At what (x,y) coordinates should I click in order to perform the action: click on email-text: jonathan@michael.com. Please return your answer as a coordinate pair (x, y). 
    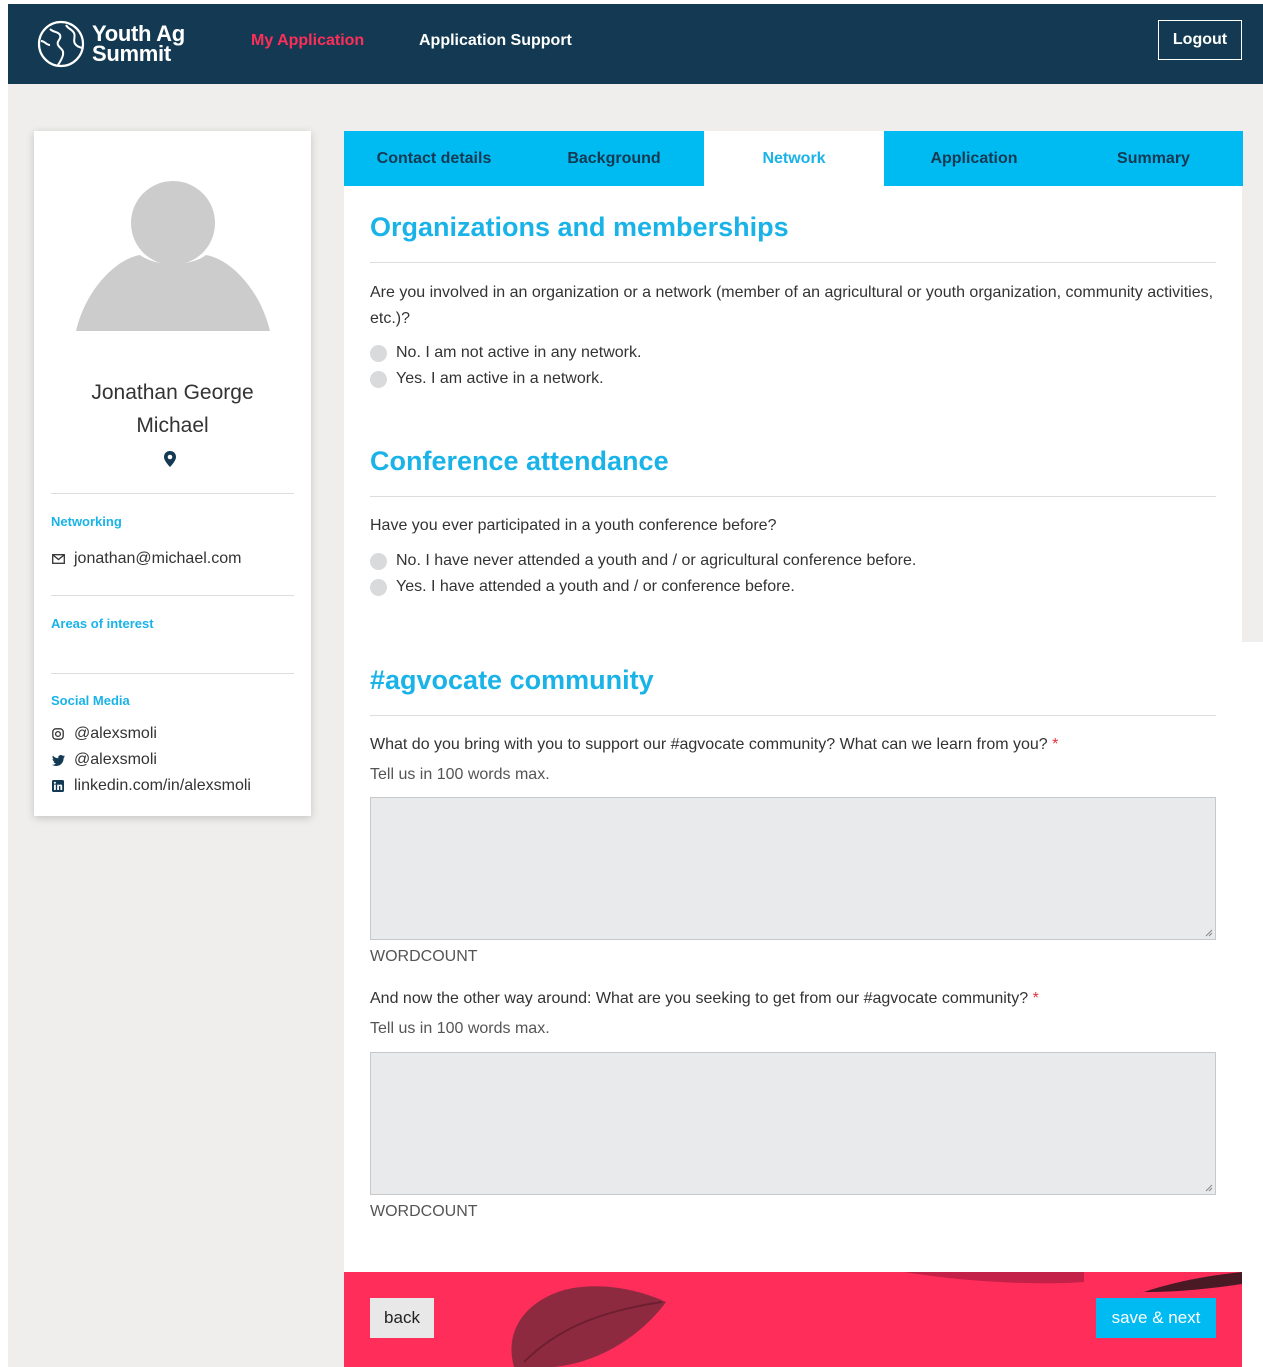
    Looking at the image, I should click on (157, 559).